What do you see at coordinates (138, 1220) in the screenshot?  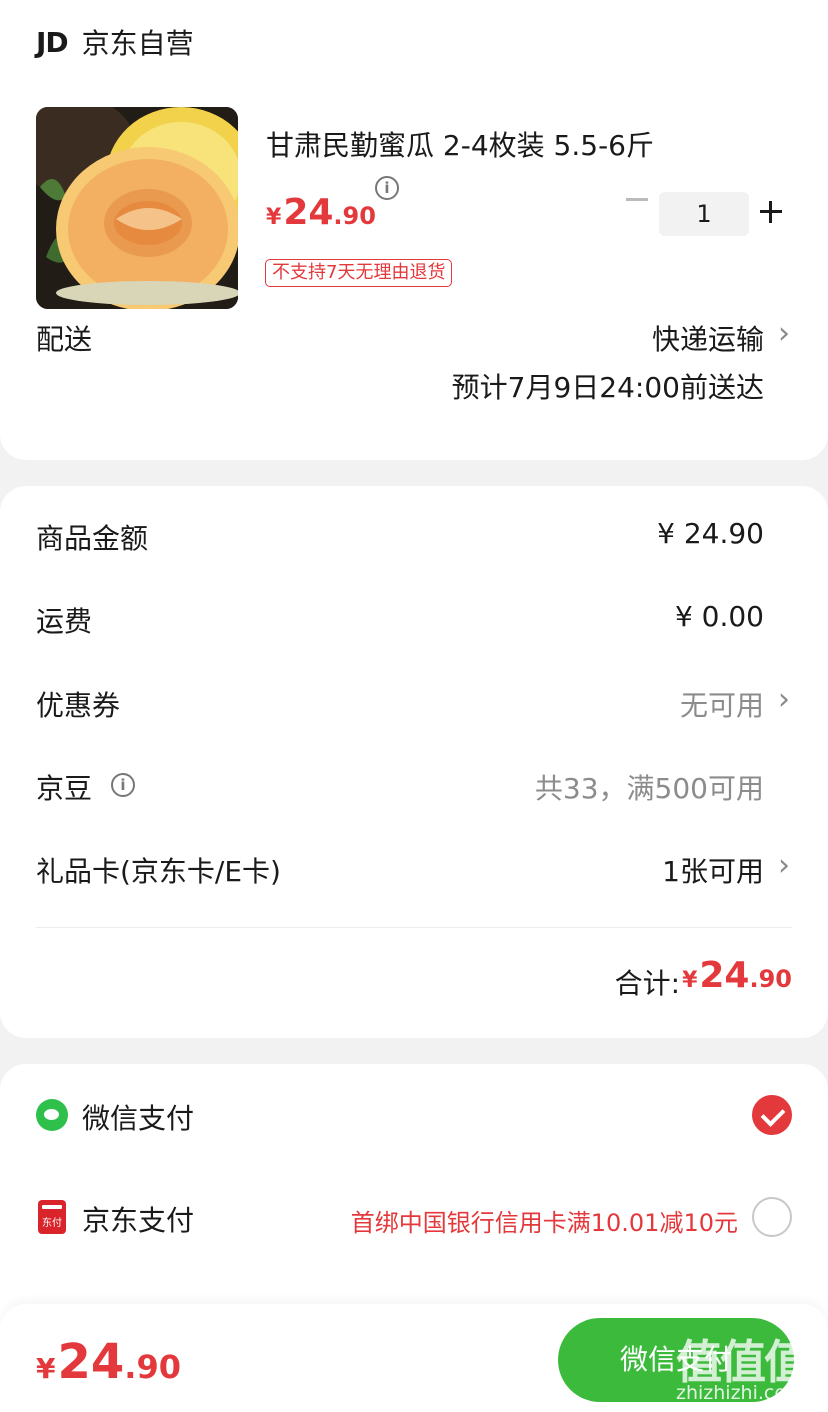 I see `payment-option-label: 京东支付` at bounding box center [138, 1220].